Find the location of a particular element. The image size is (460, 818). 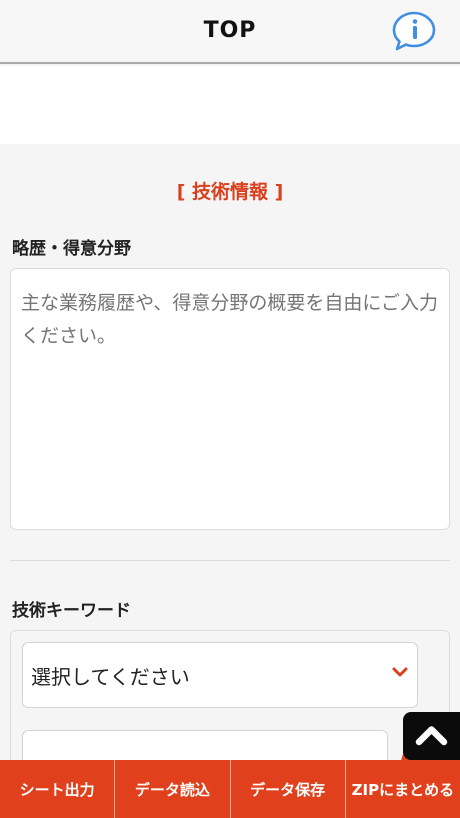

bottom-action-bar: シート出力 データ読込 データ保存 ZIPにまとめる is located at coordinates (230, 789).